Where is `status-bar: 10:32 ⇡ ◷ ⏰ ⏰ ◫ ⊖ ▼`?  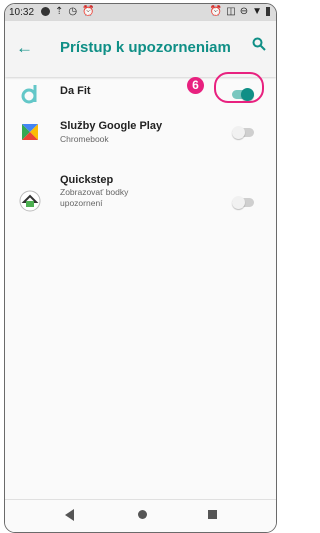 status-bar: 10:32 ⇡ ◷ ⏰ ⏰ ◫ ⊖ ▼ is located at coordinates (140, 12).